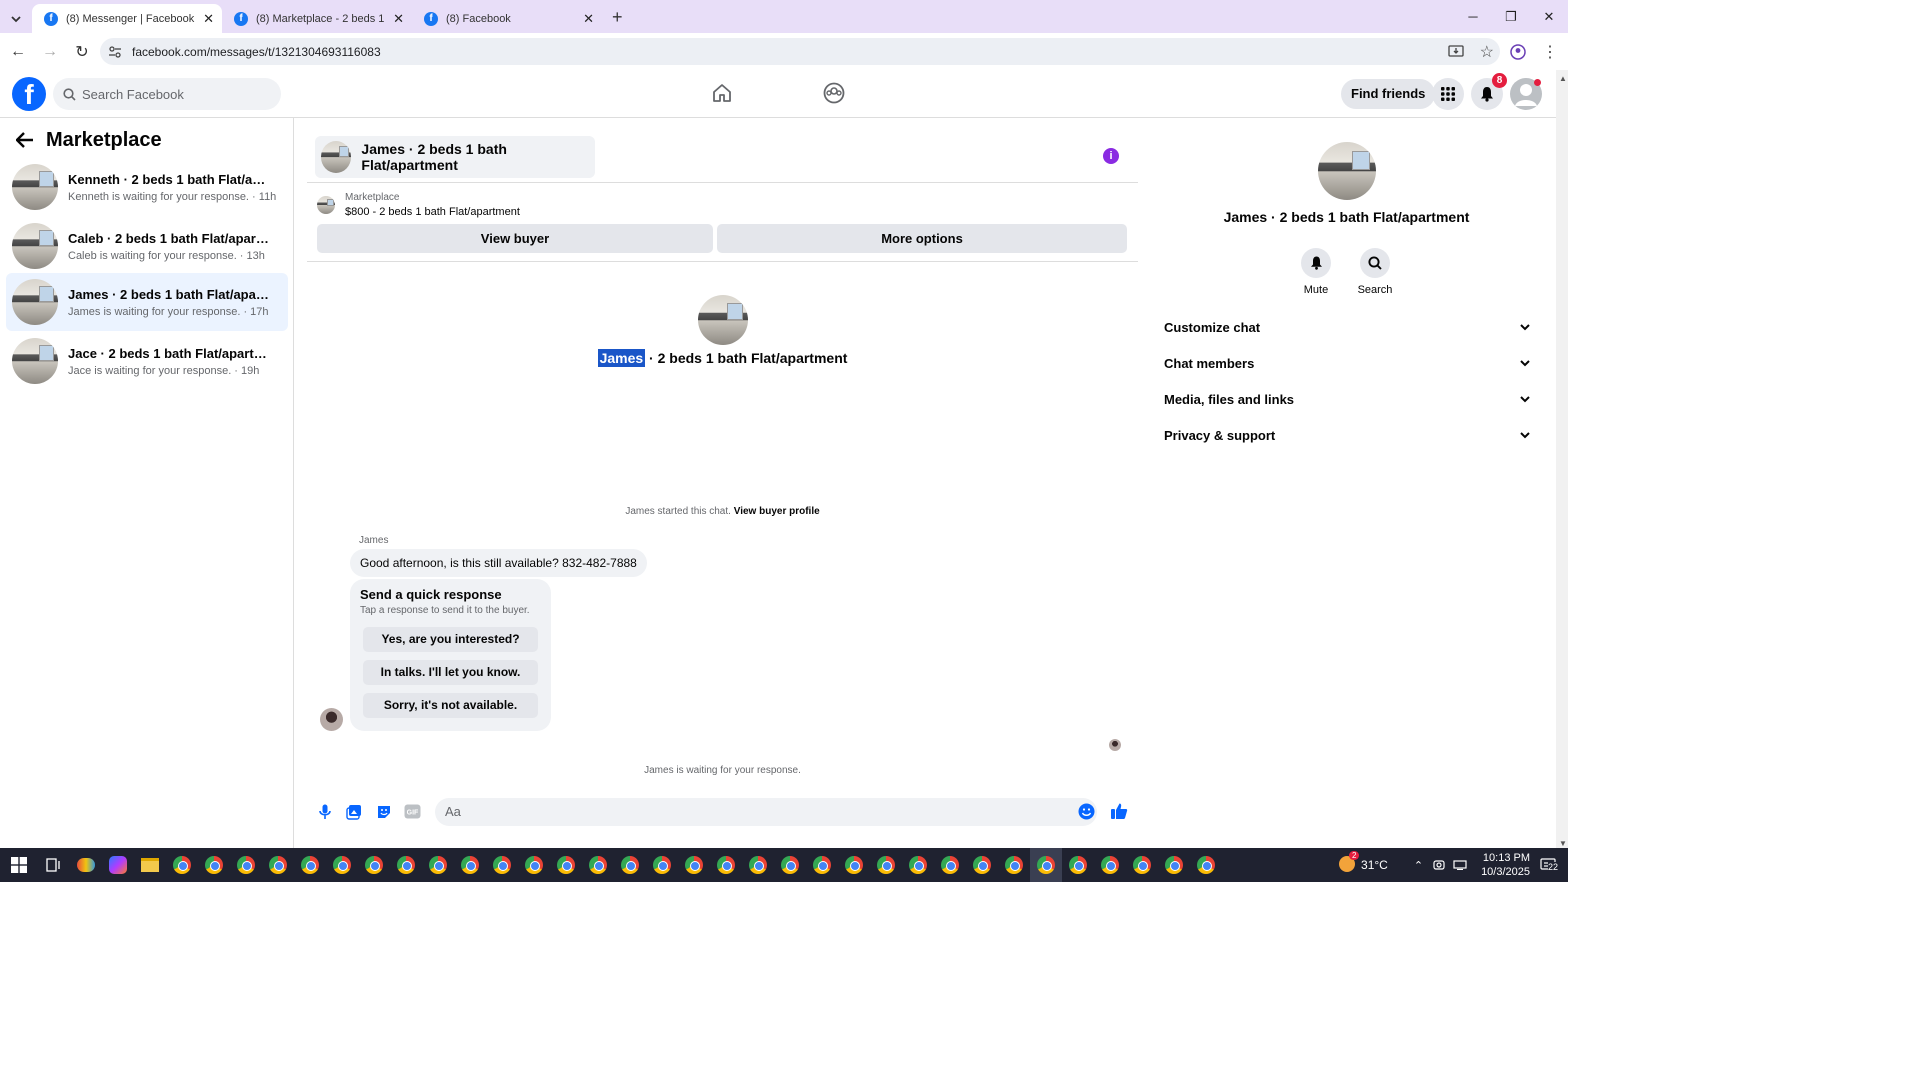 This screenshot has height=1080, width=1920. What do you see at coordinates (1473, 16) in the screenshot?
I see `minimize-icon: ─` at bounding box center [1473, 16].